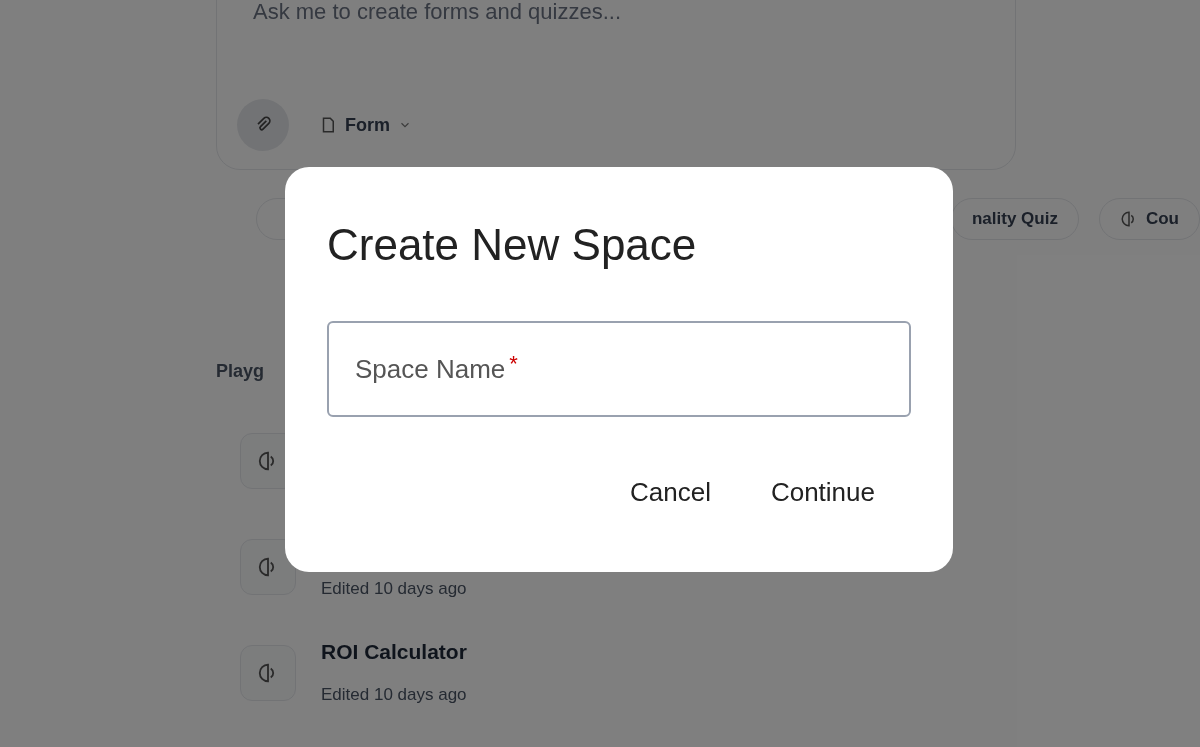 The image size is (1200, 747). What do you see at coordinates (822, 492) in the screenshot?
I see `continue-button: Continue` at bounding box center [822, 492].